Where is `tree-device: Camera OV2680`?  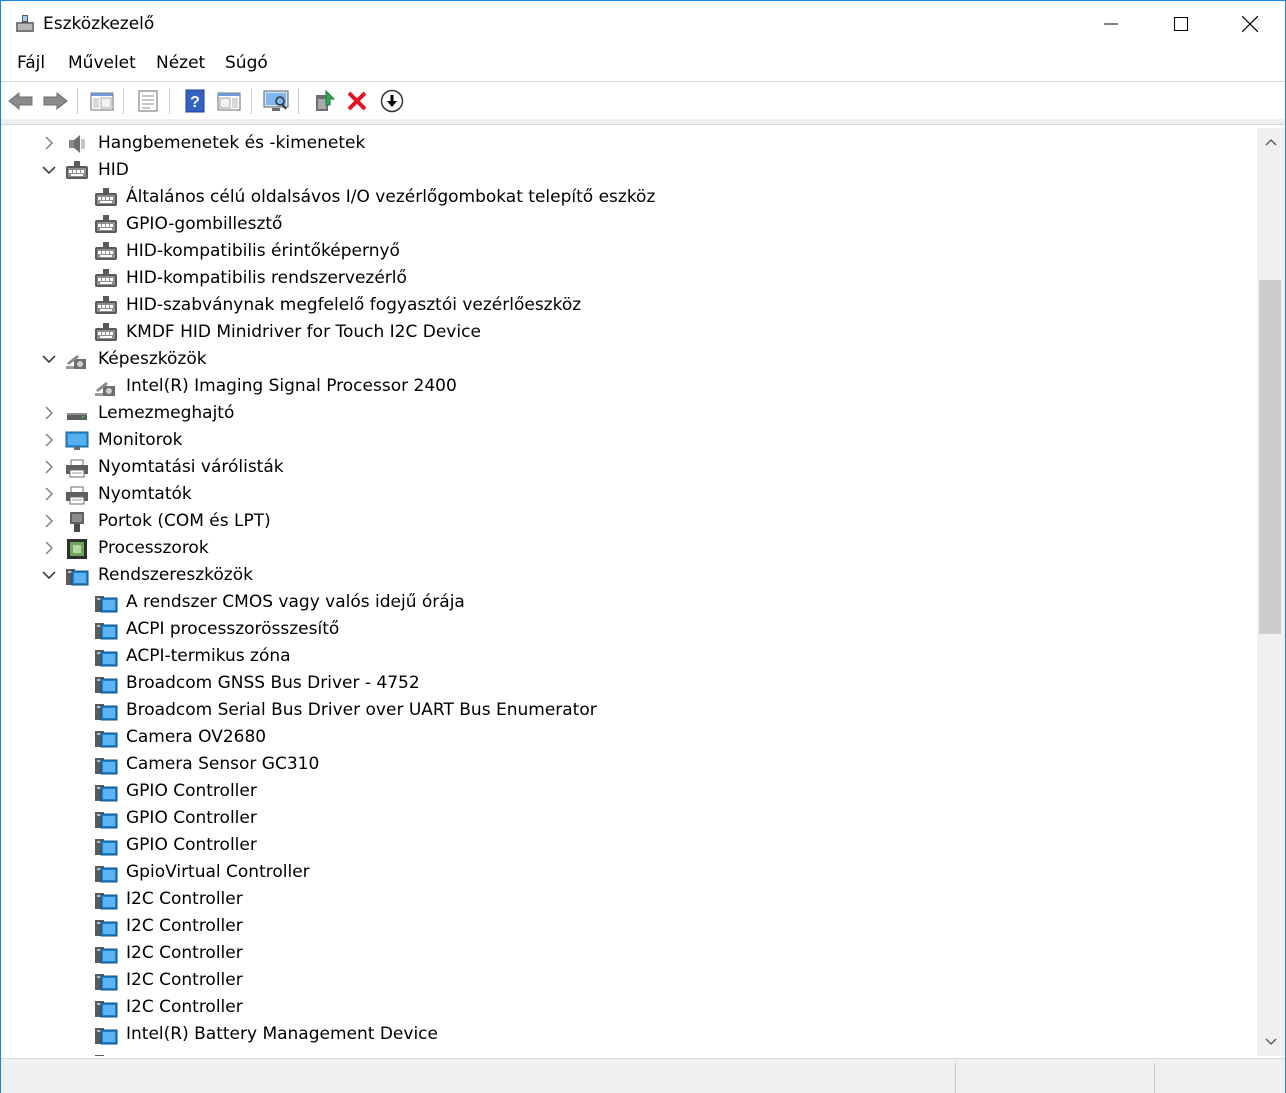 tree-device: Camera OV2680 is located at coordinates (630, 737).